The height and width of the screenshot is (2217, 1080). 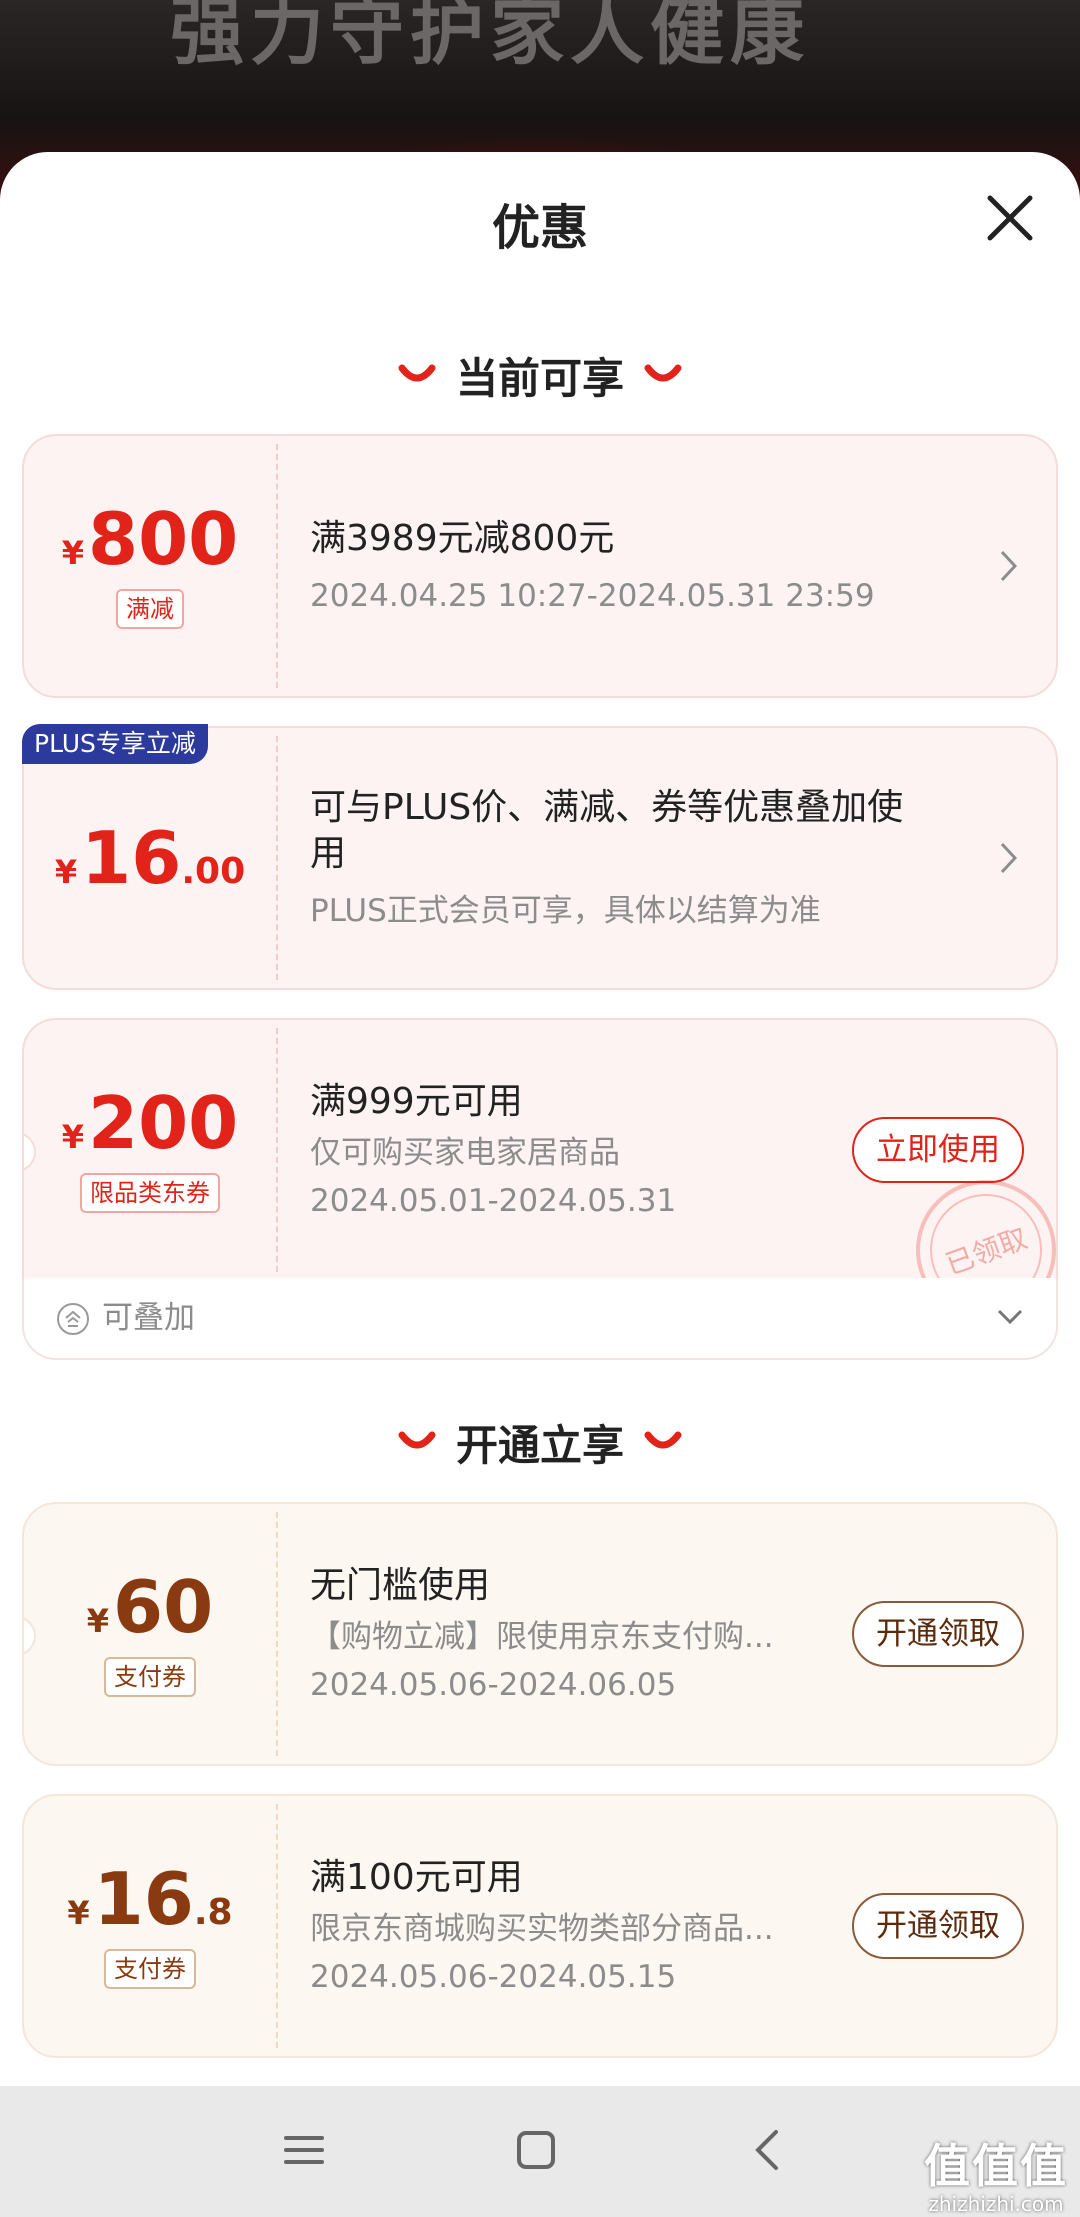 I want to click on section-title-activate: 开通立享, so click(x=540, y=1442).